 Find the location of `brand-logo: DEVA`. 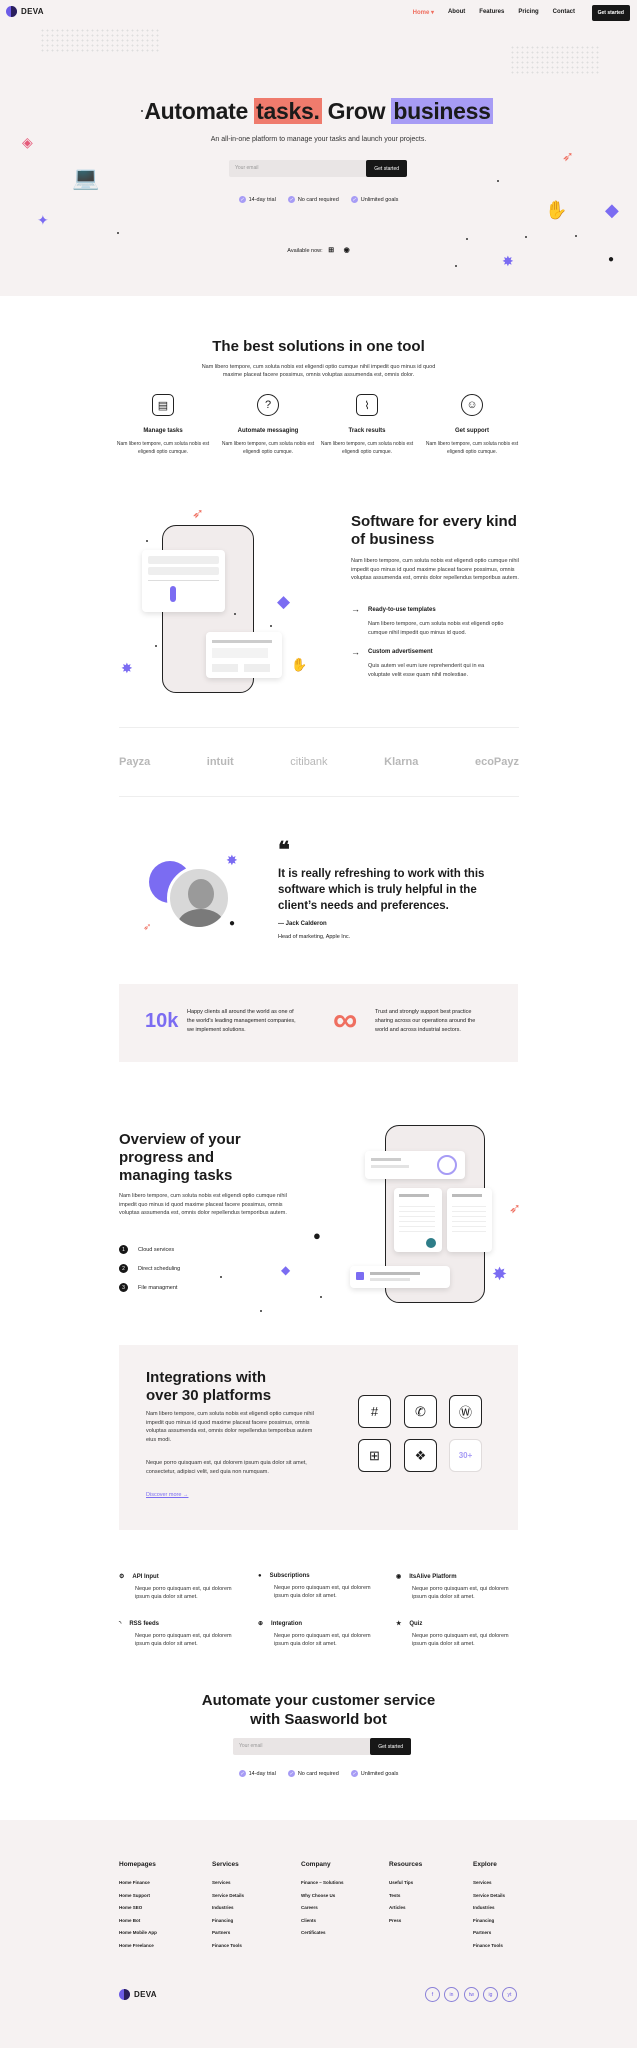

brand-logo: DEVA is located at coordinates (25, 11).